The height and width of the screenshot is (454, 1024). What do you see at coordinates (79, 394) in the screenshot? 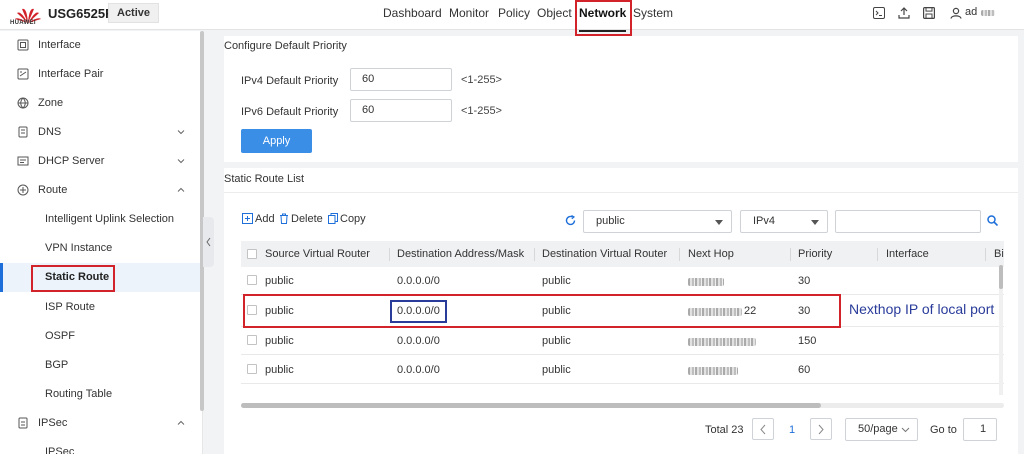
I see `sidebar-item-label: Routing Table` at bounding box center [79, 394].